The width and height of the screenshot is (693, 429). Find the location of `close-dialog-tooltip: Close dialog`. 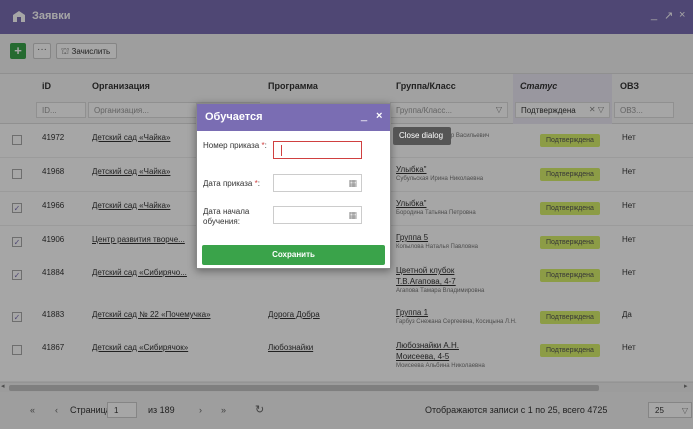

close-dialog-tooltip: Close dialog is located at coordinates (422, 136).